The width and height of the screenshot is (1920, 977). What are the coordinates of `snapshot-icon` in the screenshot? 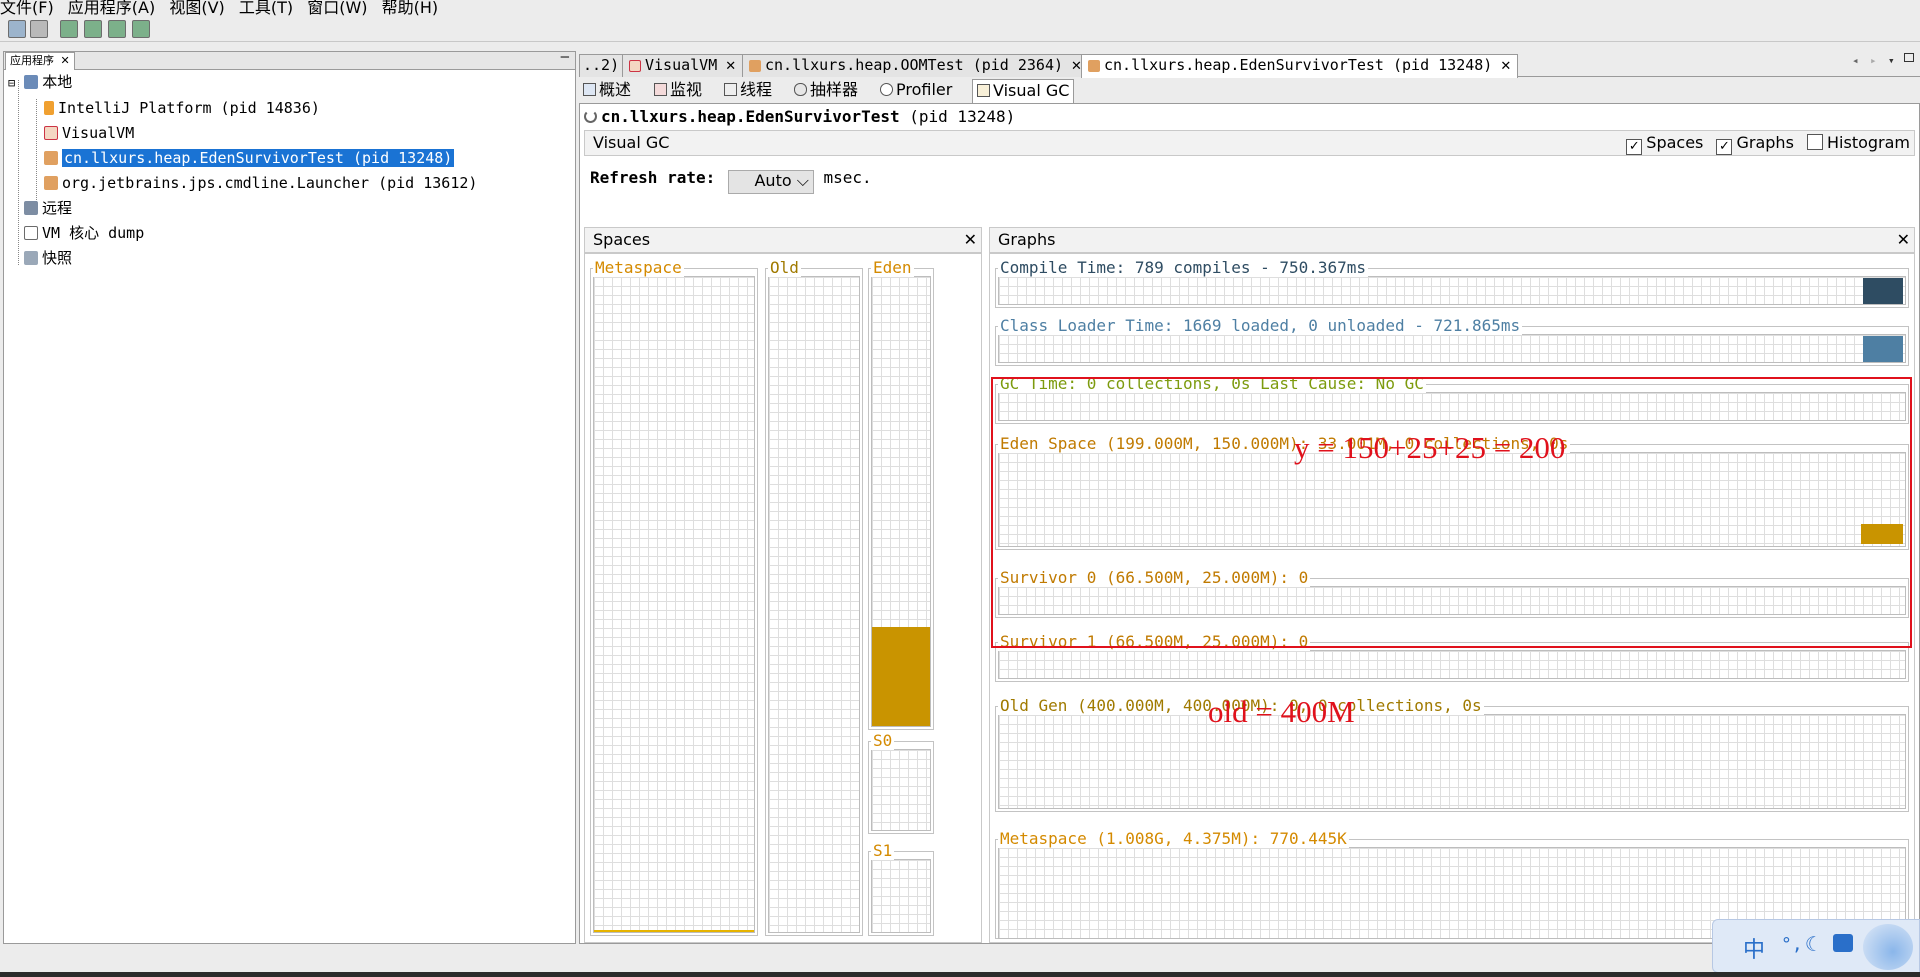 It's located at (117, 29).